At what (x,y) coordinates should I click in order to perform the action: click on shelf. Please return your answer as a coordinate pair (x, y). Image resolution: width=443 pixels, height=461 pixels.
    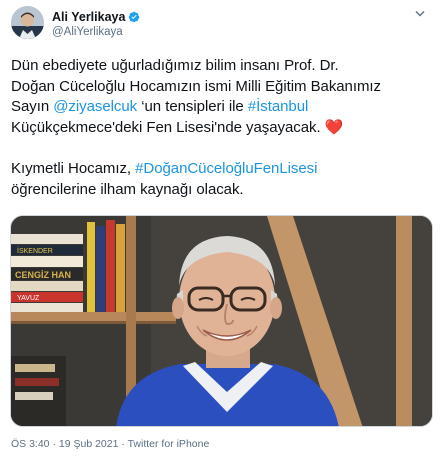
    Looking at the image, I should click on (93, 316).